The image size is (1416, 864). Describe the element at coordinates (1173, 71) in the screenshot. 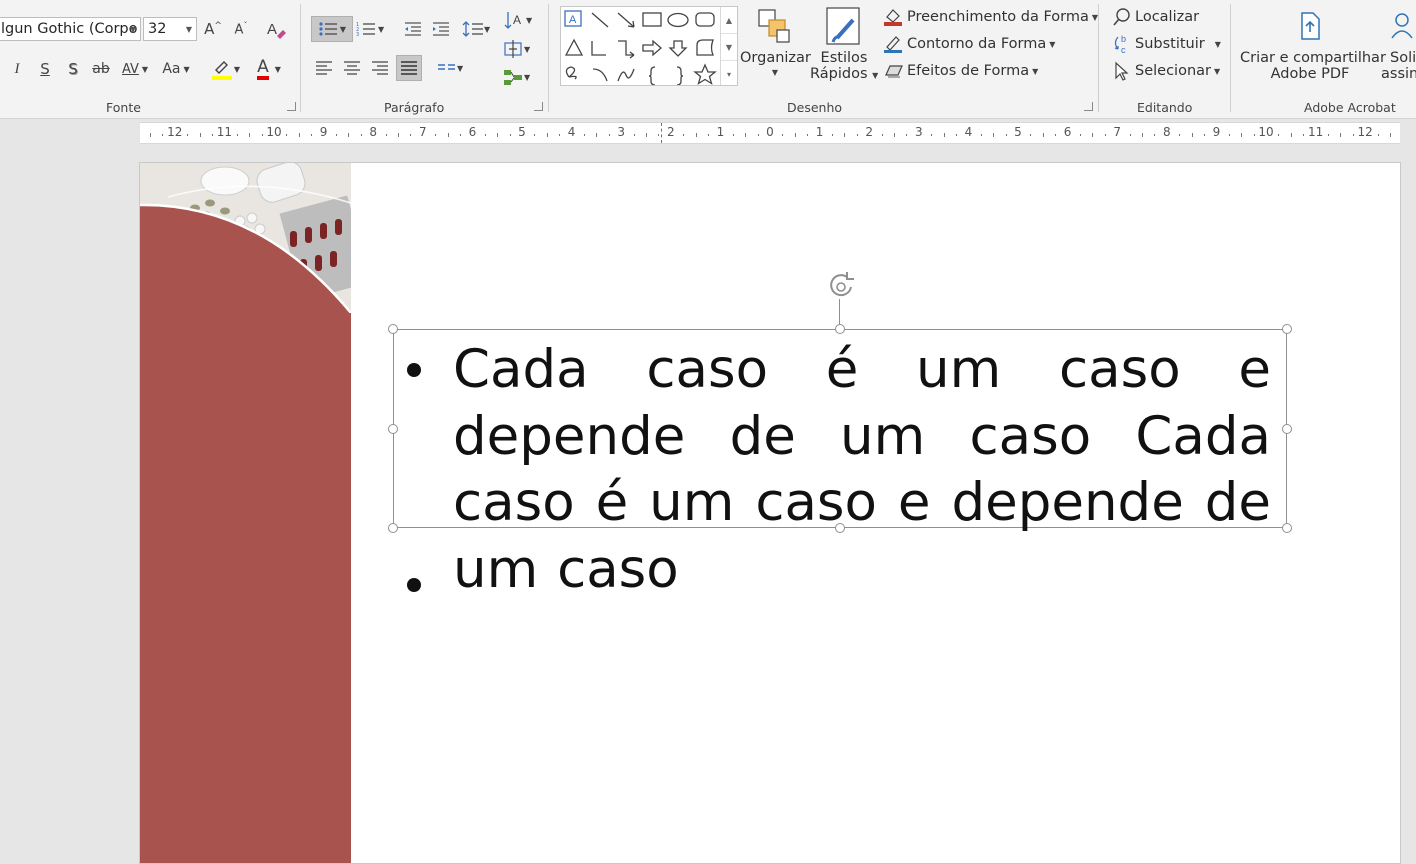

I see `select-label: Selecionar` at that location.